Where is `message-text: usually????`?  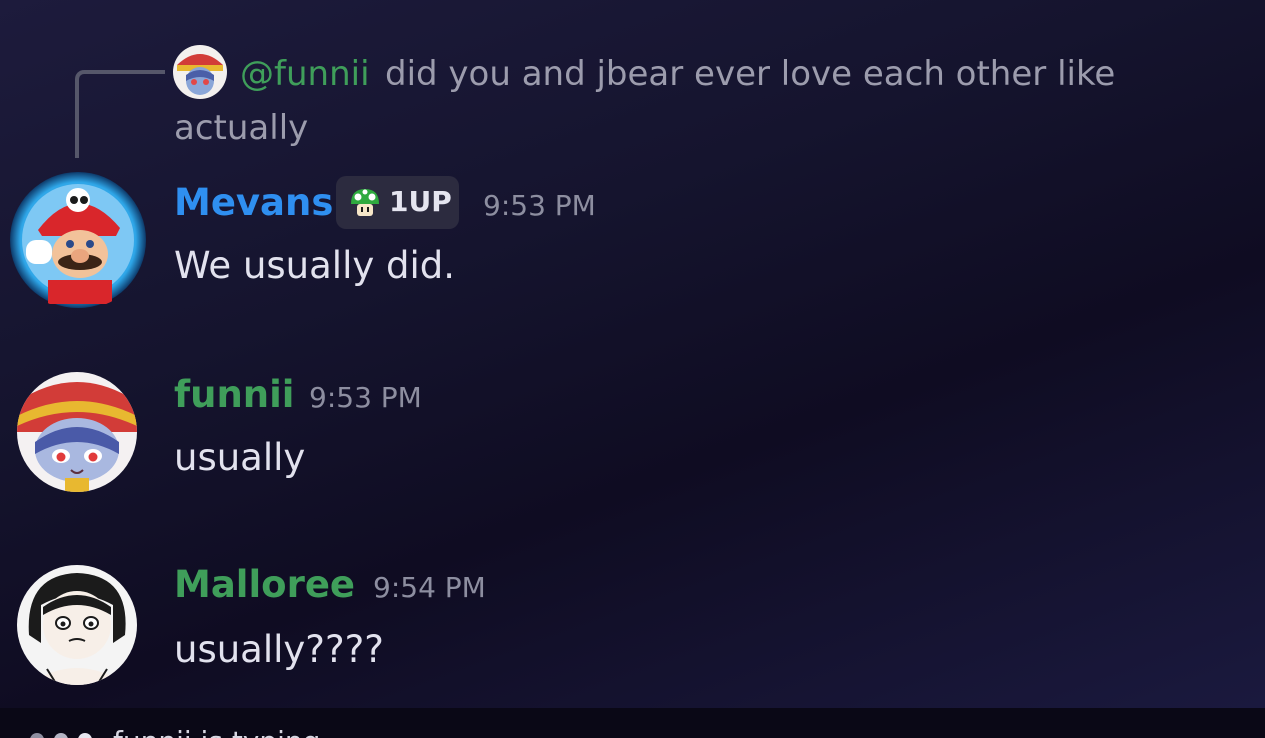
message-text: usually???? is located at coordinates (279, 650).